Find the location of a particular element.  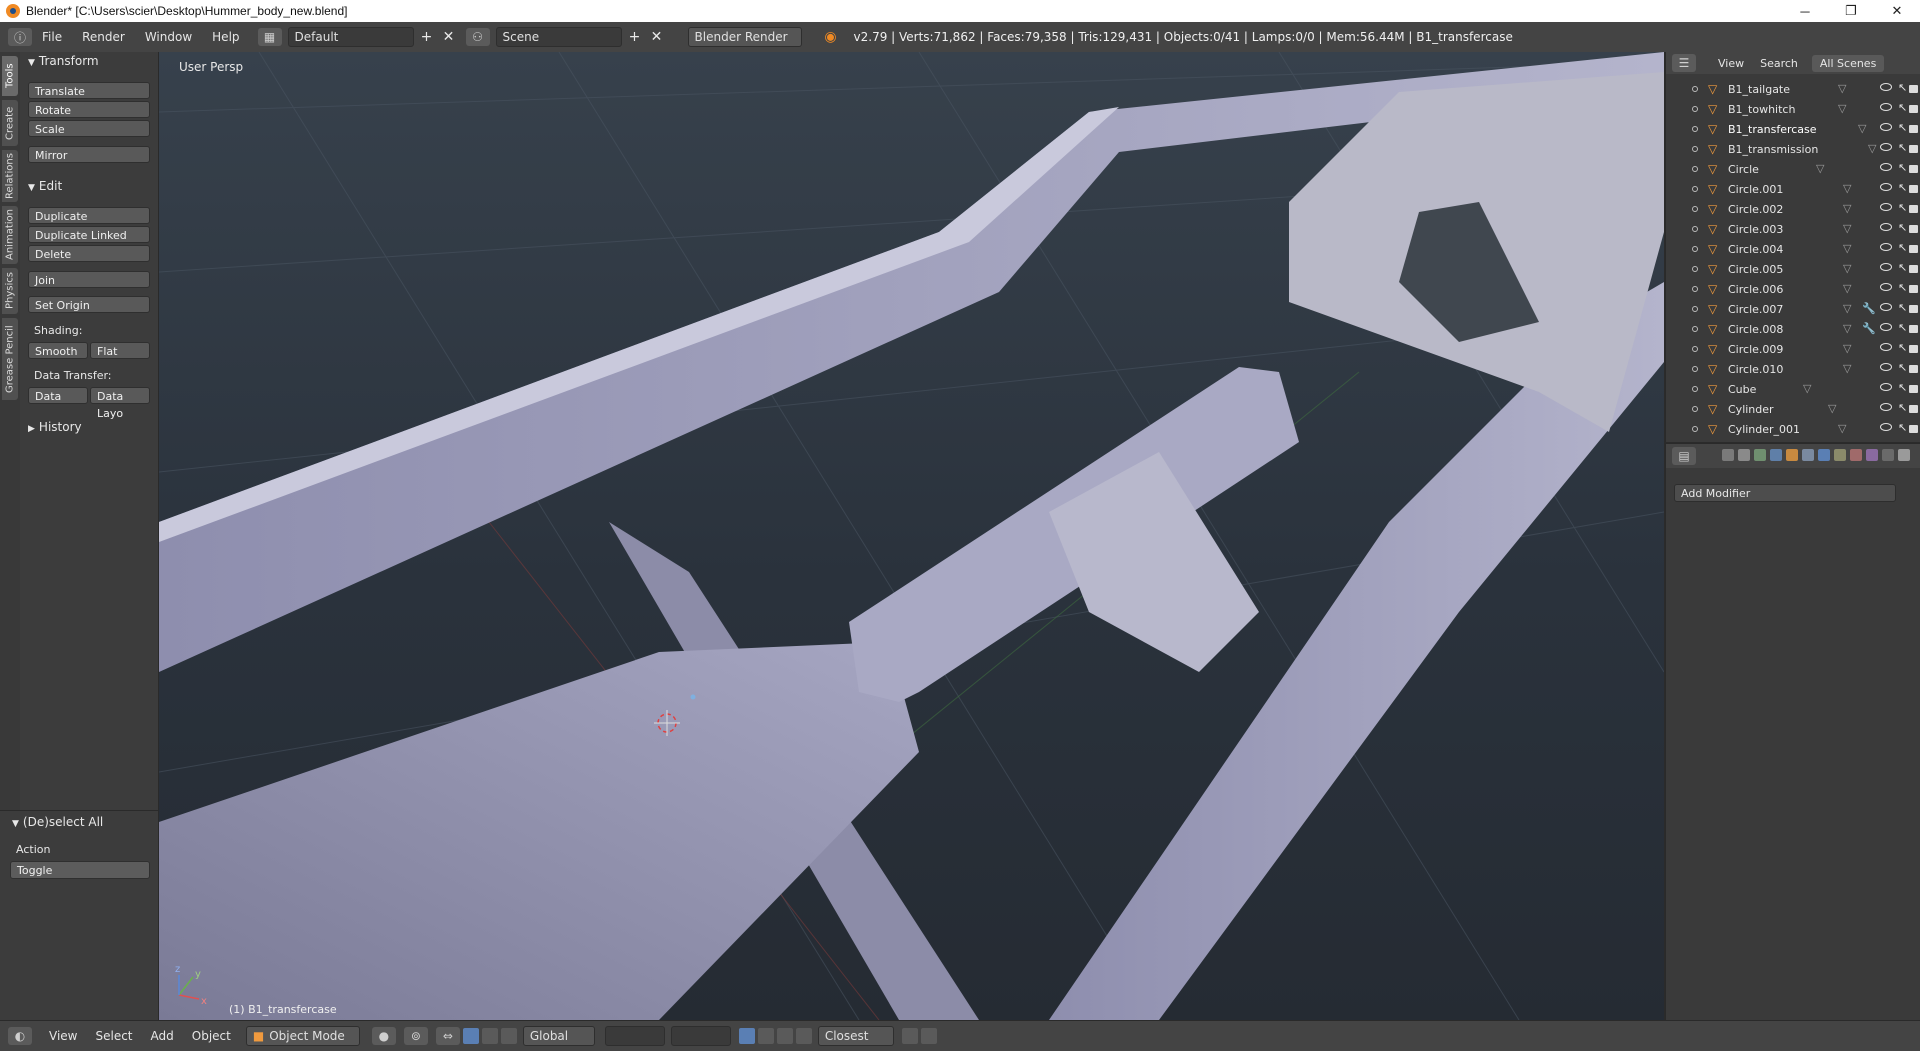

outliner-item: ▽ Circle.007 ▽ 🔧 ↖ is located at coordinates (1793, 310).